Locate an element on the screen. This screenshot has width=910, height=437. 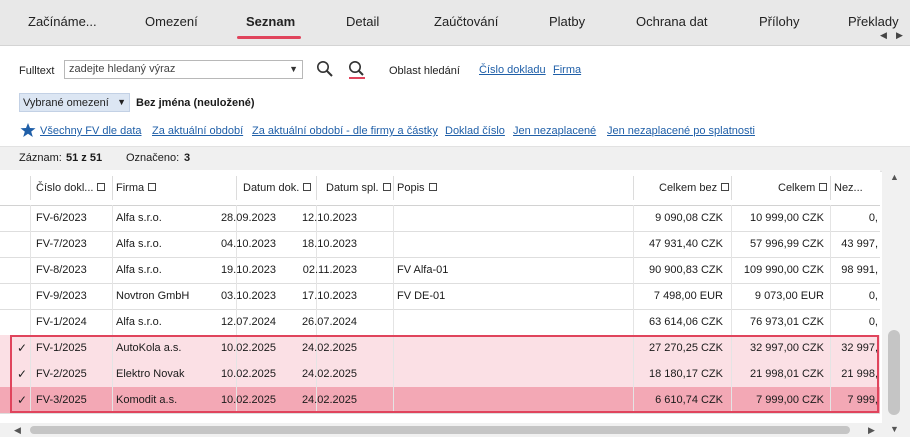
clear-search-icon is located at coordinates (357, 70).